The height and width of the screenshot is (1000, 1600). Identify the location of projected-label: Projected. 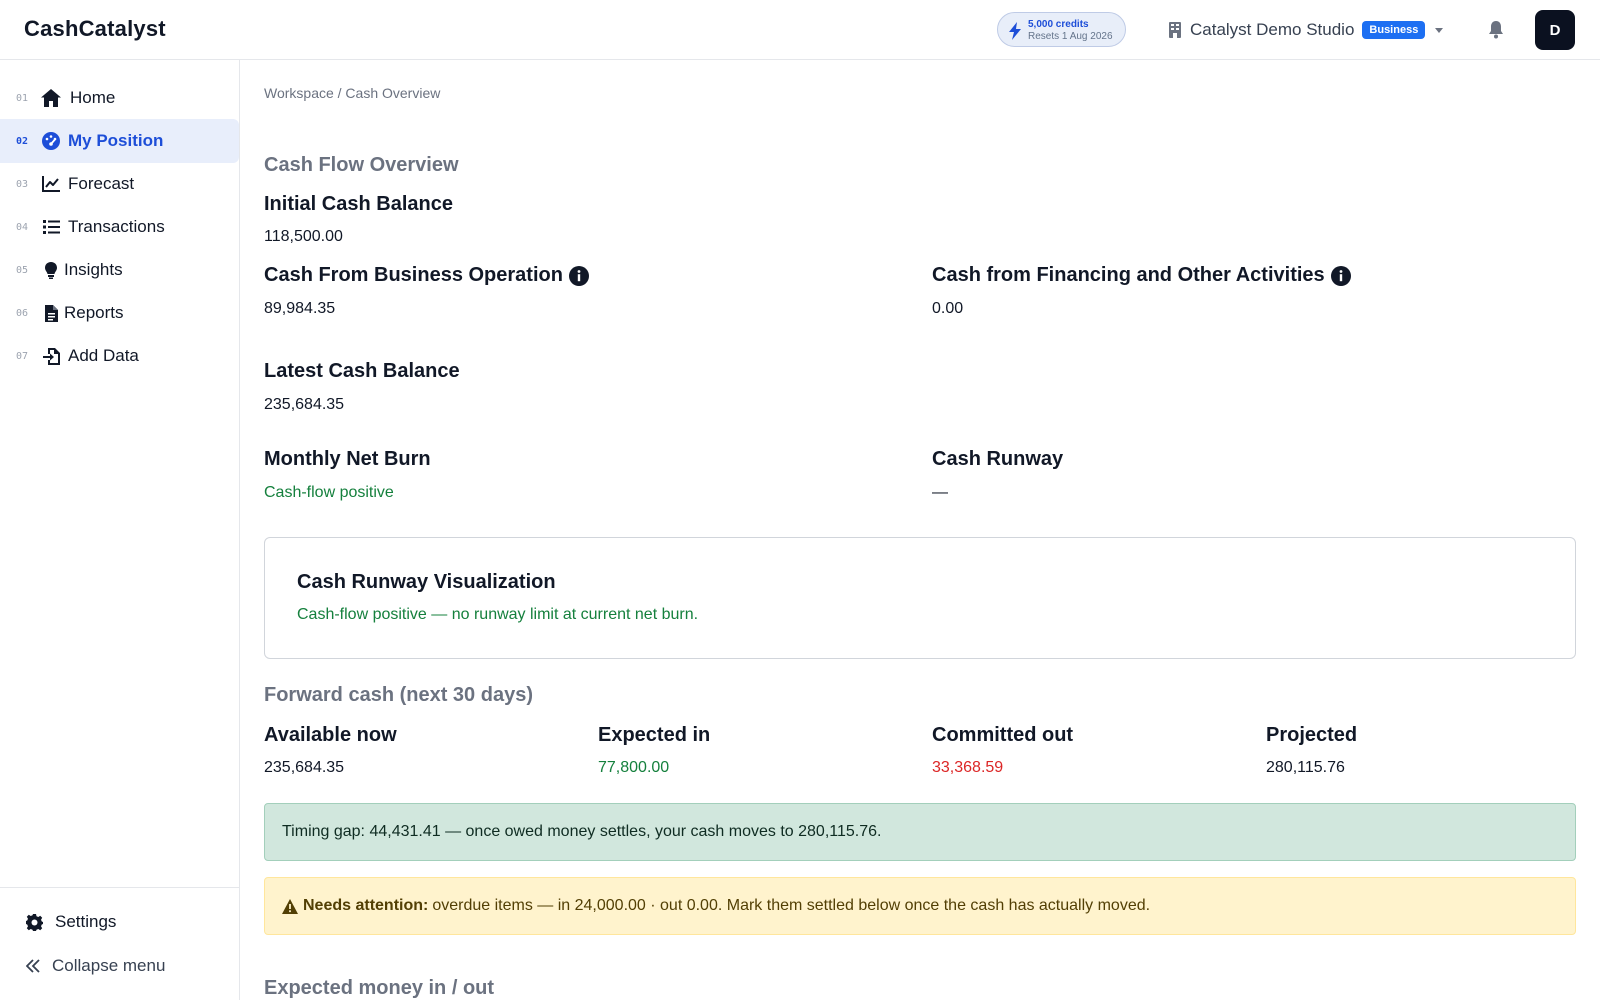
(1311, 735).